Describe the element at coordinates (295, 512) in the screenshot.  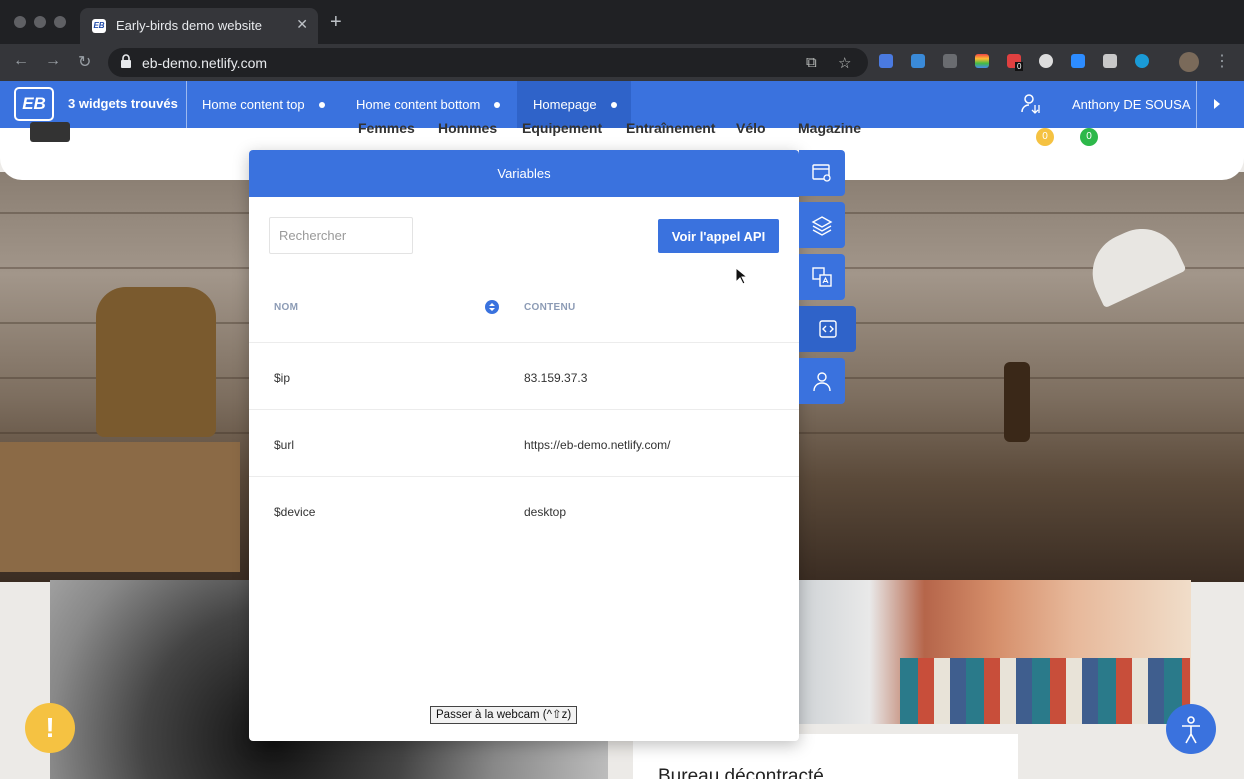
I see `variable-name: $device` at that location.